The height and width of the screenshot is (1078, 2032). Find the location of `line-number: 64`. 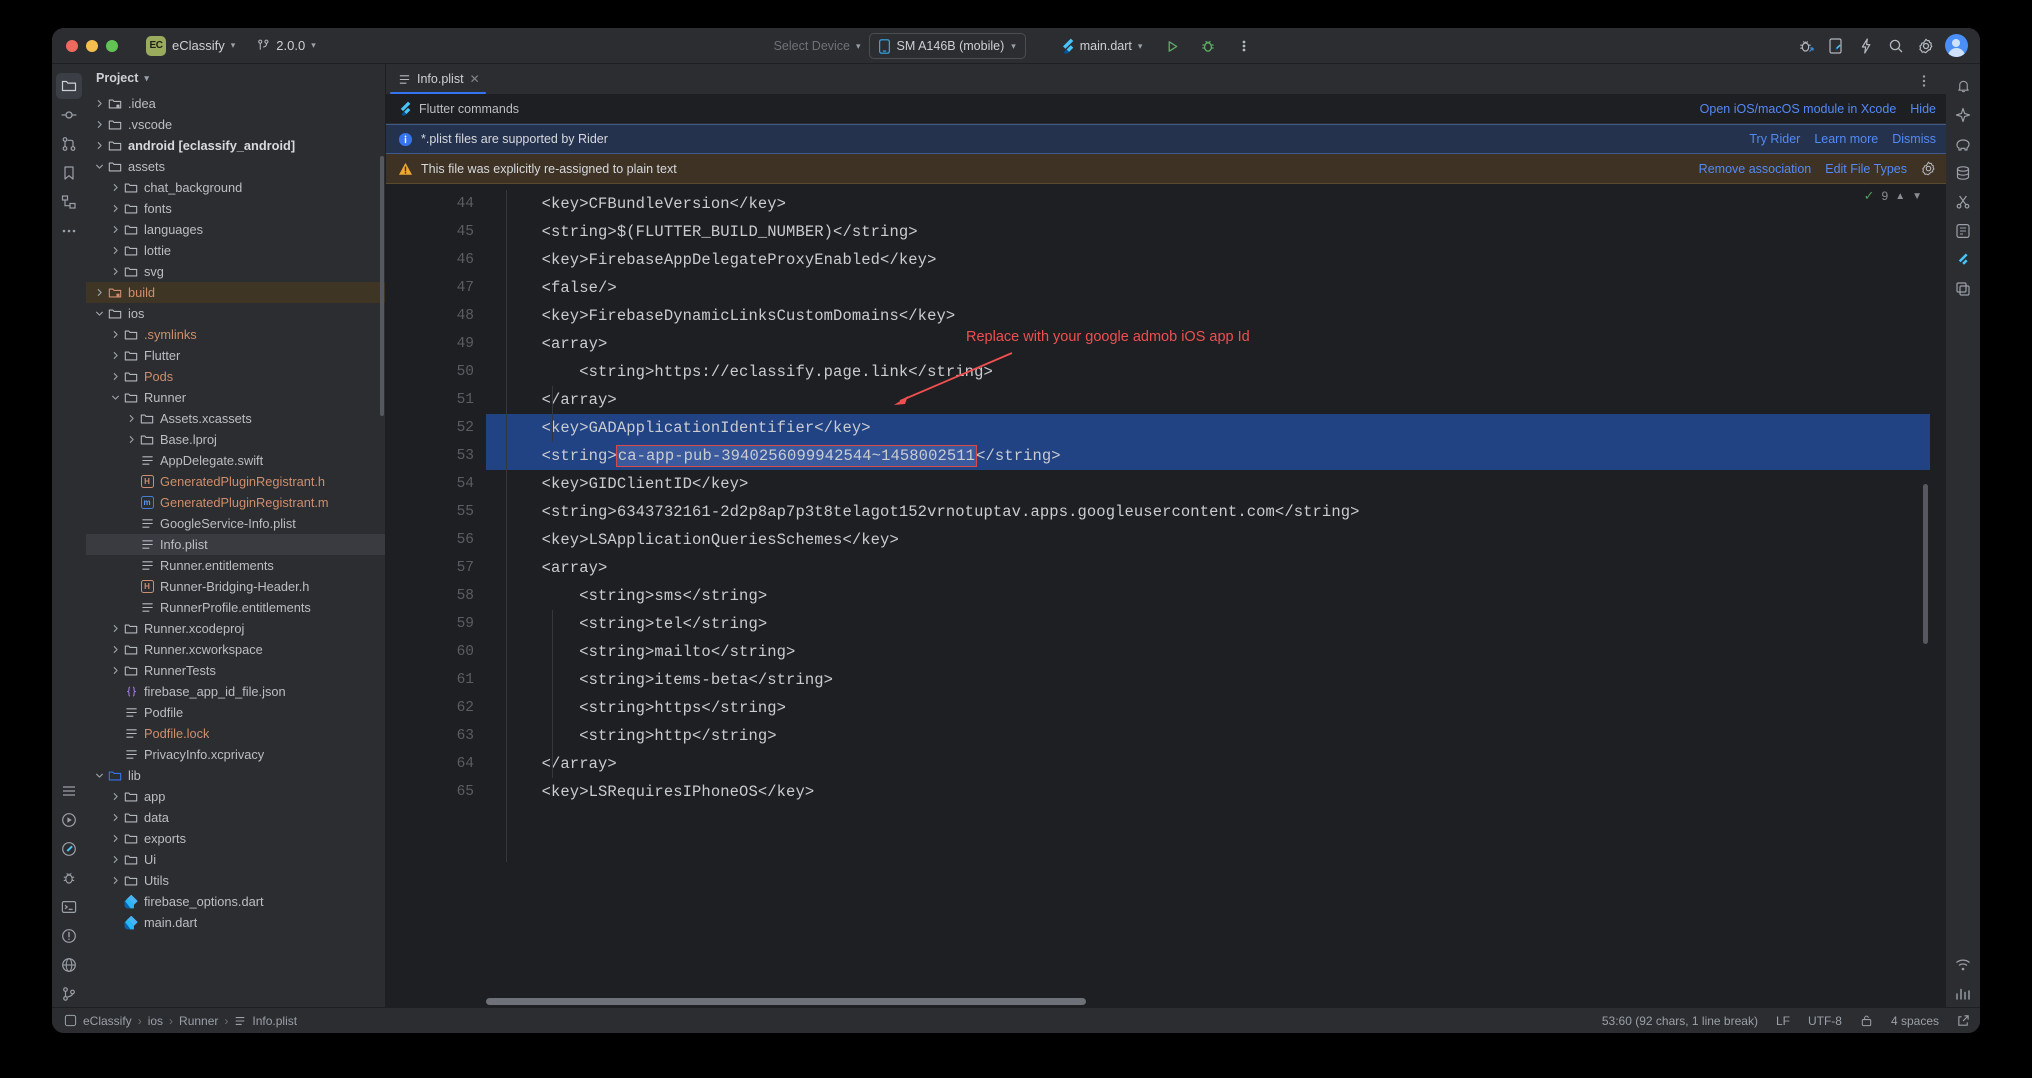

line-number: 64 is located at coordinates (436, 764).